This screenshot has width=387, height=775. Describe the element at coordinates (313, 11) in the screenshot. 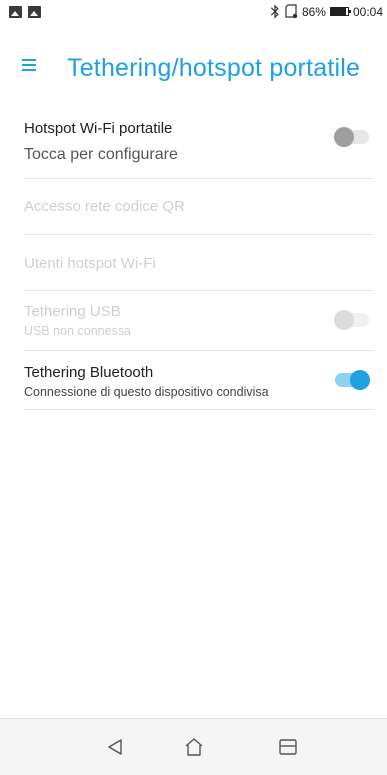

I see `battery-percent: 86%` at that location.